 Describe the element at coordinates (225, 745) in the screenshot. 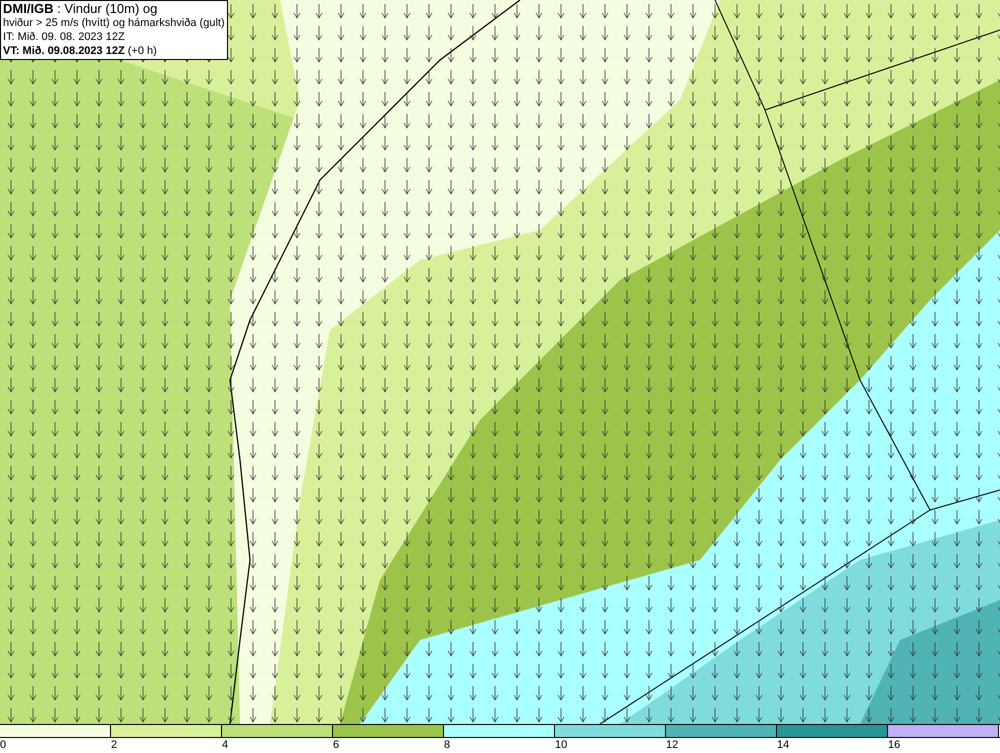

I see `legend-label: 4` at that location.